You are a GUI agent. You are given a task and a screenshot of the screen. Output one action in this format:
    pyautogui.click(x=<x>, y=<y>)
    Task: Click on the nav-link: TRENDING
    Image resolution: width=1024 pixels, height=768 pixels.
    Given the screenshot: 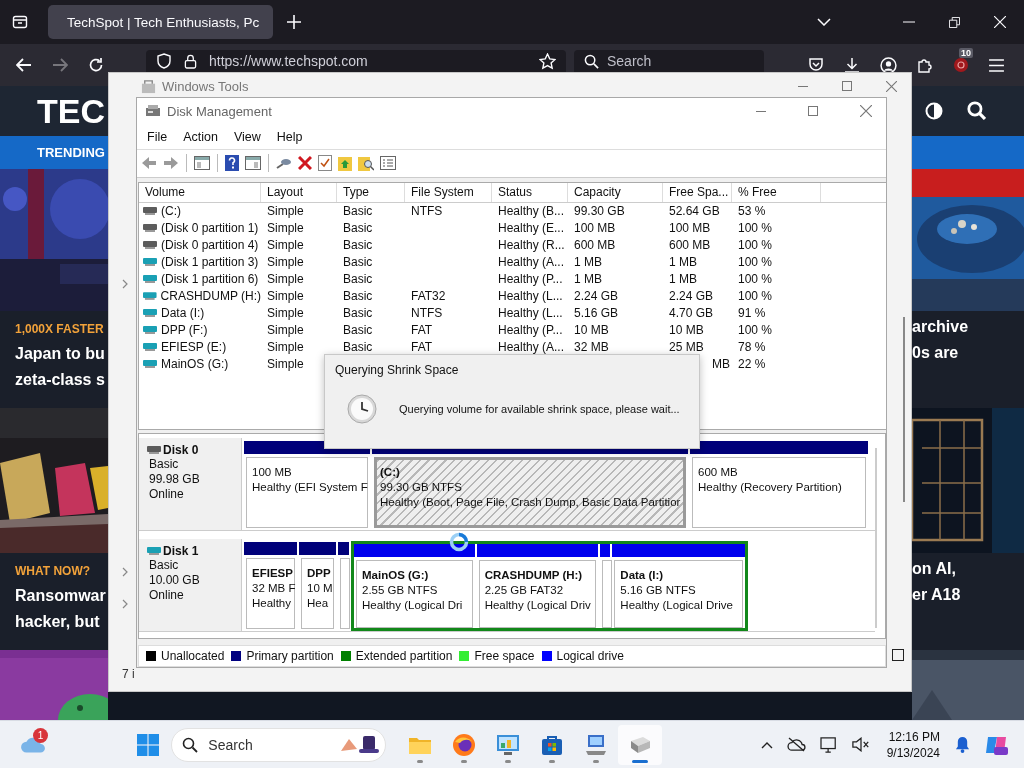 What is the action you would take?
    pyautogui.click(x=71, y=152)
    